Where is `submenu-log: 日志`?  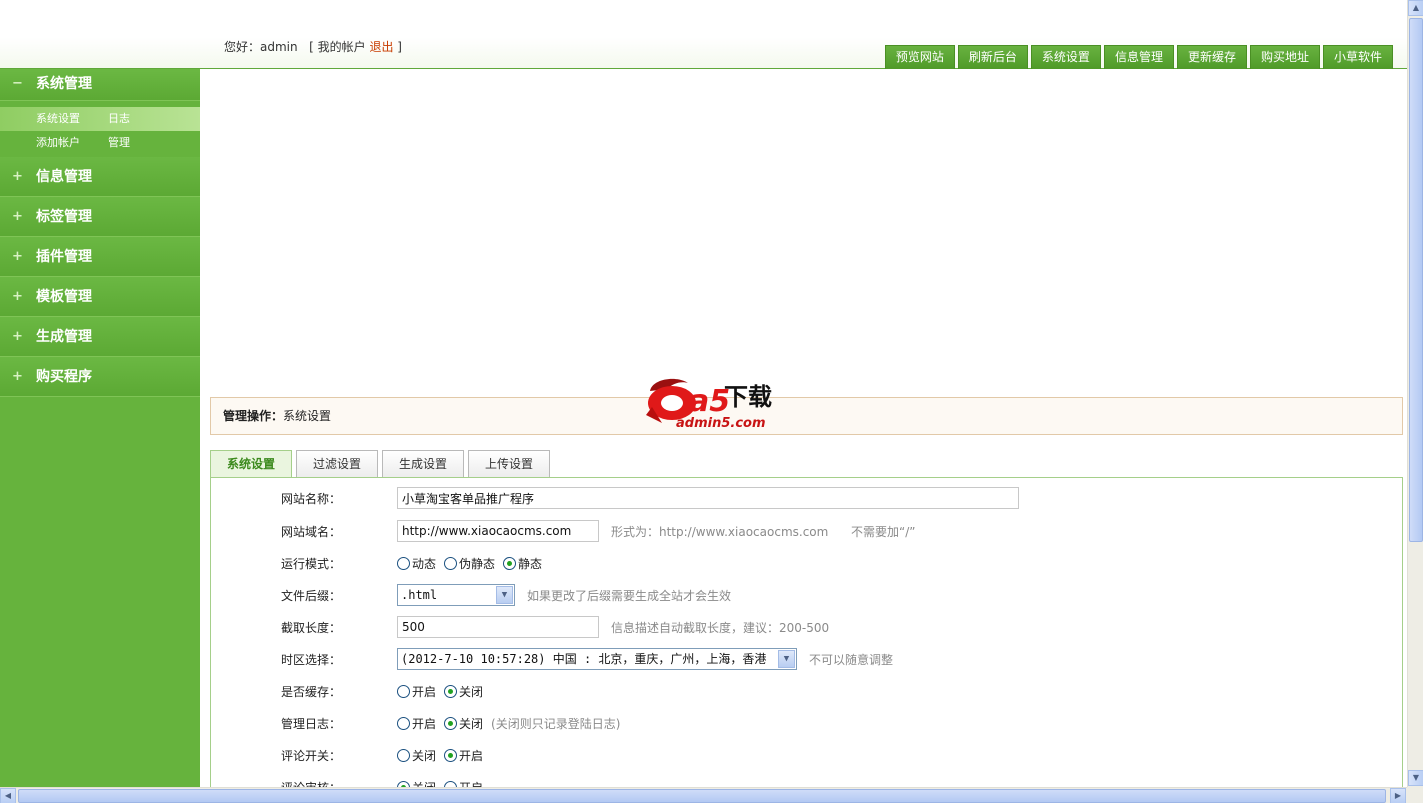
submenu-log: 日志 is located at coordinates (119, 119).